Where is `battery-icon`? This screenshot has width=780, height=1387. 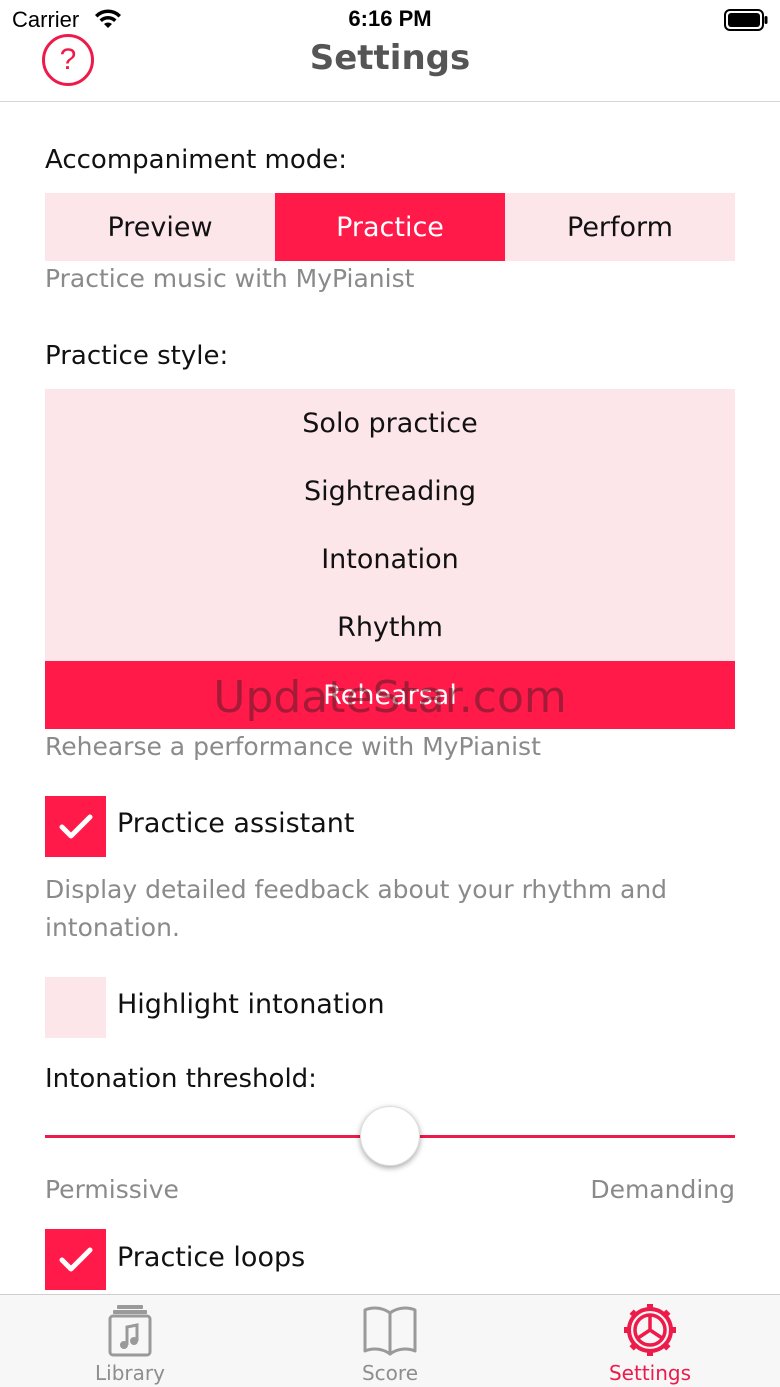
battery-icon is located at coordinates (746, 22).